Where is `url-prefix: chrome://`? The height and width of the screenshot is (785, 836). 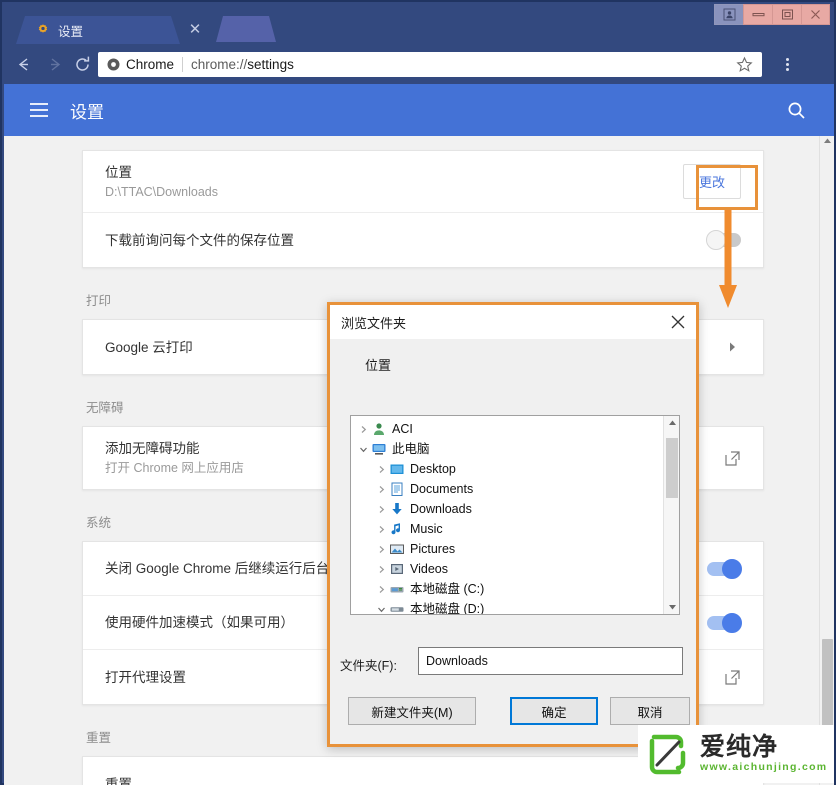 url-prefix: chrome:// is located at coordinates (219, 64).